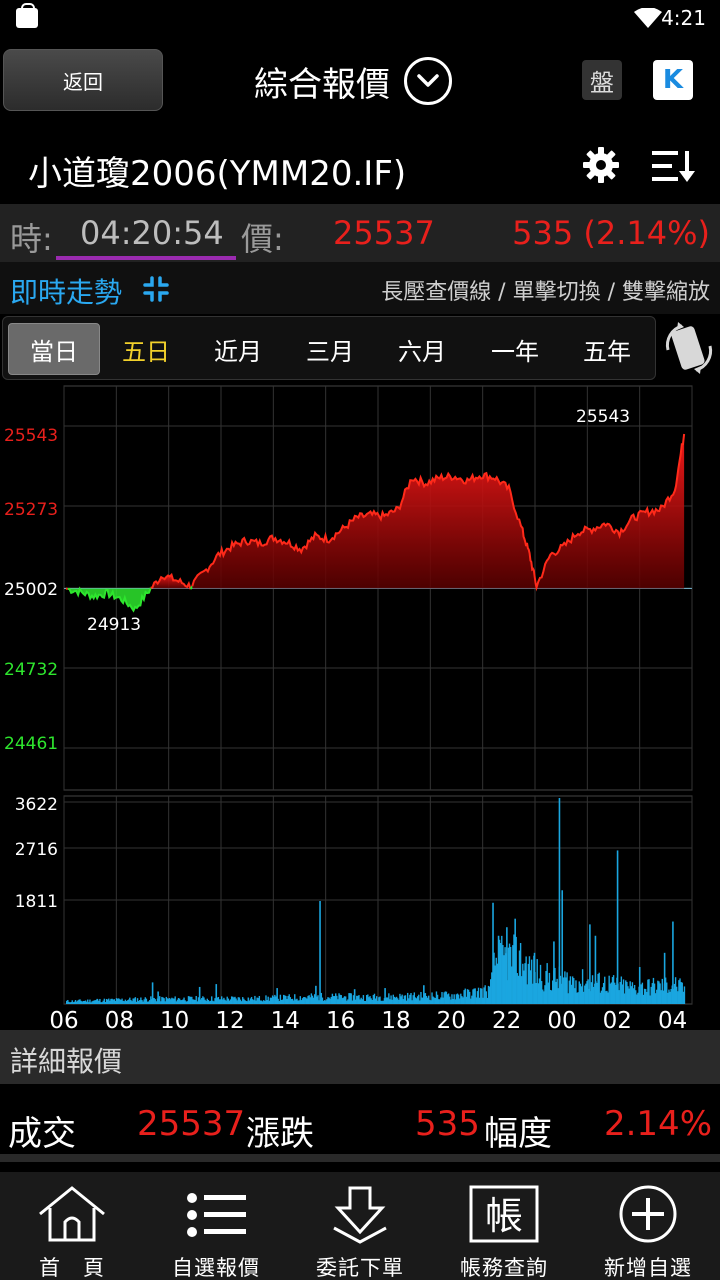 The image size is (720, 1280). I want to click on nav-label: 自選報價, so click(216, 1268).